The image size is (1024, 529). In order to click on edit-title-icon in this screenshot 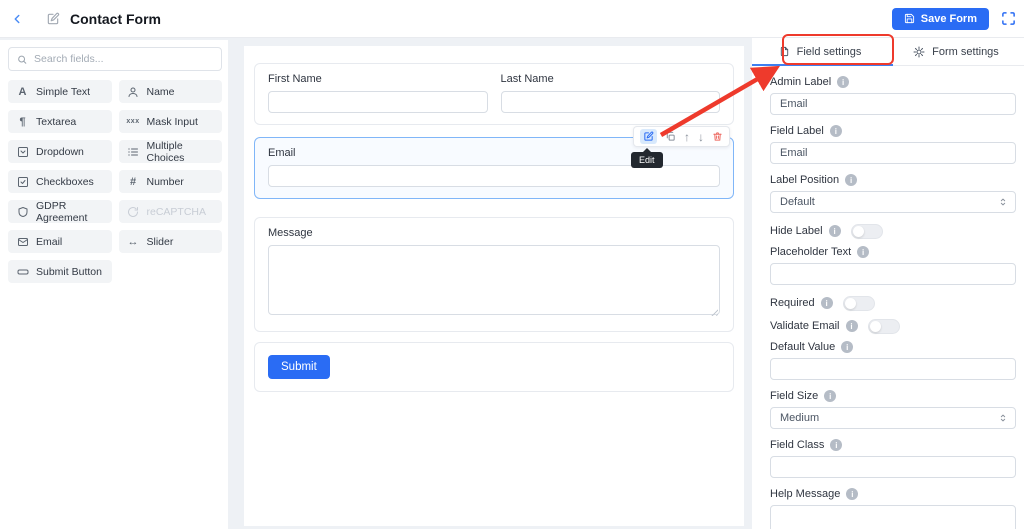, I will do `click(53, 19)`.